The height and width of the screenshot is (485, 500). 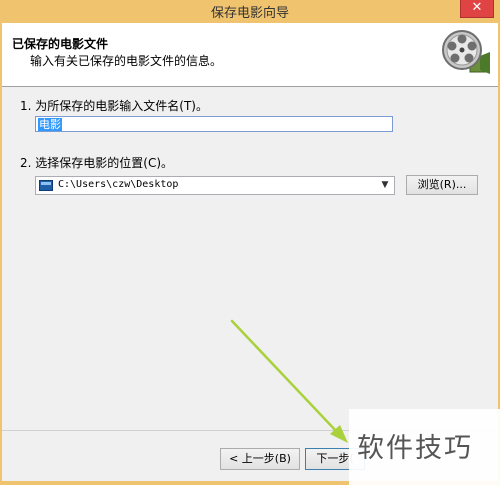 I want to click on header-title: 已保存的电影文件, so click(x=60, y=44).